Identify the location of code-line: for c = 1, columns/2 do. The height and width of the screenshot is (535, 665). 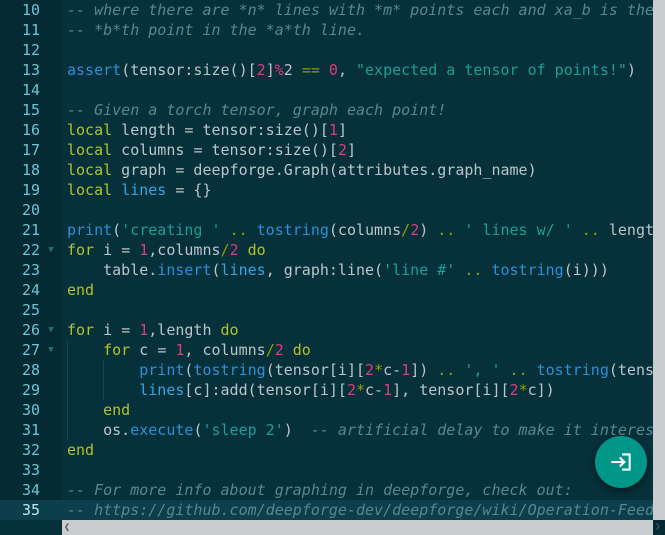
(357, 350).